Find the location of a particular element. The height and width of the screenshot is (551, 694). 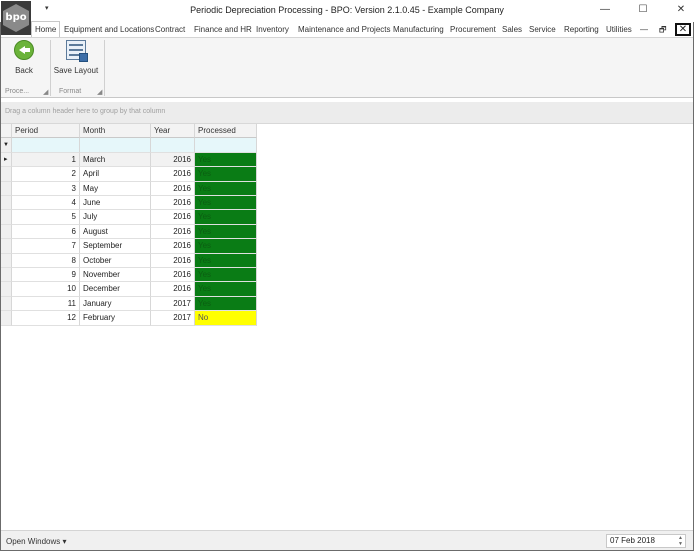

cell-processed: No is located at coordinates (226, 318).